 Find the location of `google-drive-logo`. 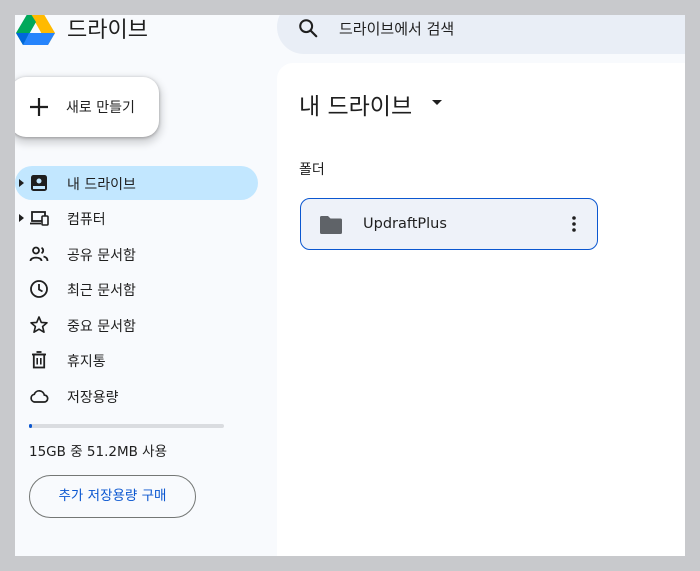

google-drive-logo is located at coordinates (36, 31).